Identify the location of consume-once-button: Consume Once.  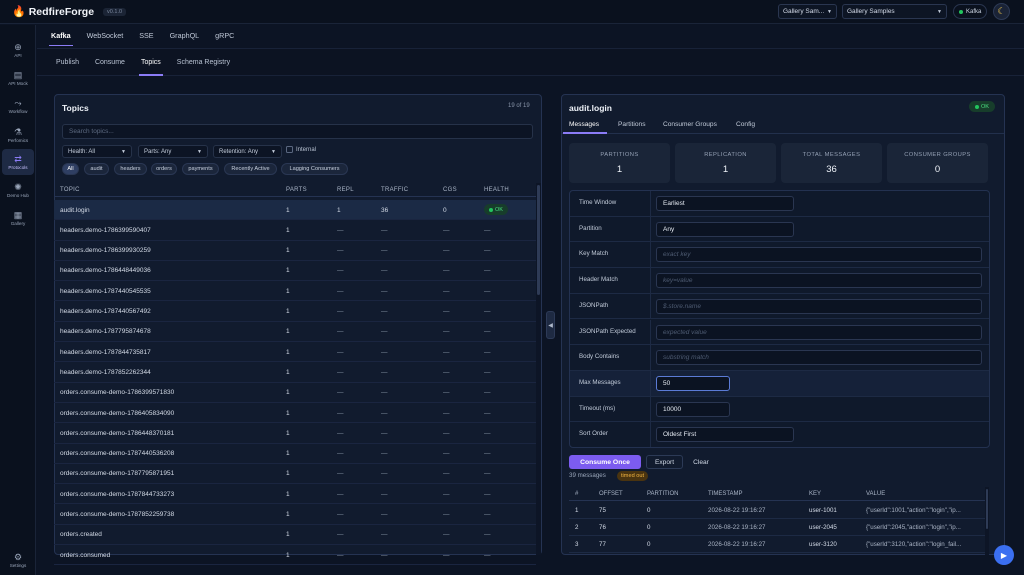
(605, 462).